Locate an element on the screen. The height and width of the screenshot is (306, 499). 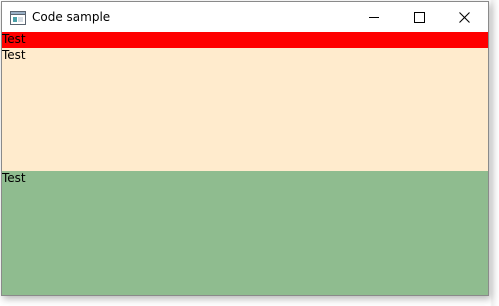
minimize-button is located at coordinates (374, 17).